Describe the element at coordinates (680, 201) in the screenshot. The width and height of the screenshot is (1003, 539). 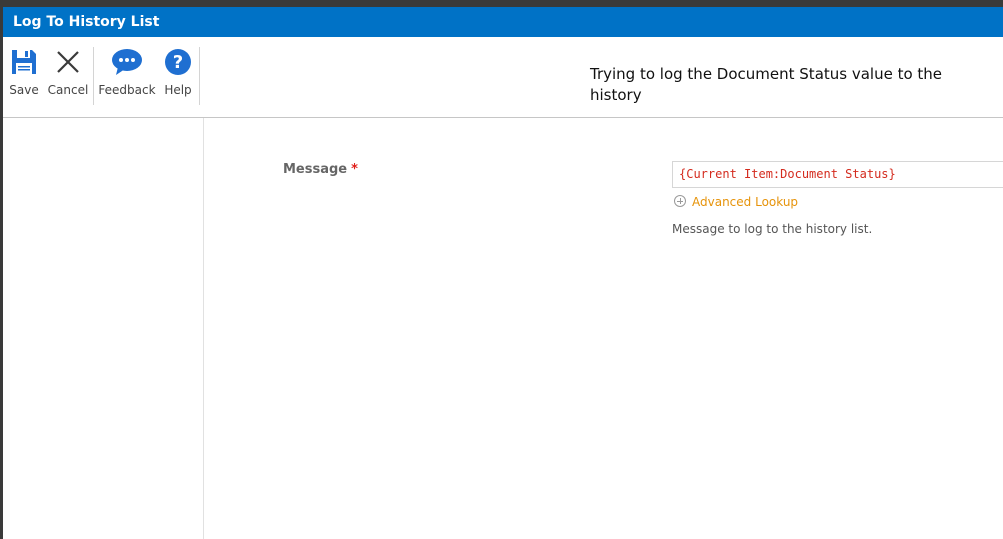
I see `plus-circle-icon` at that location.